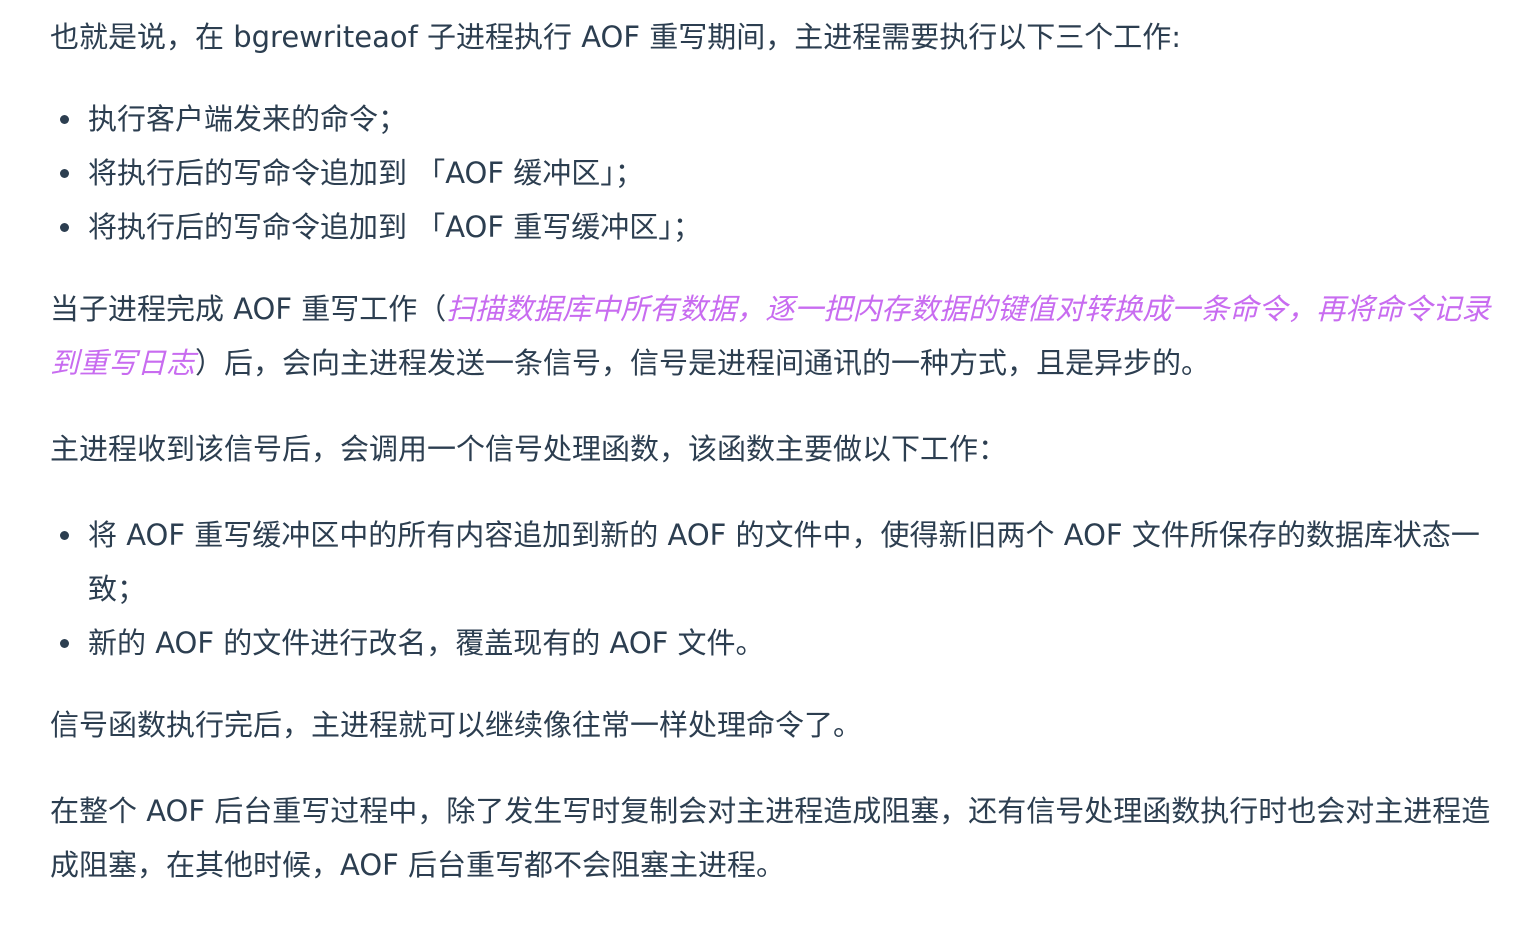 The height and width of the screenshot is (930, 1538). What do you see at coordinates (456, 725) in the screenshot?
I see `signal-done-paragraph: 信号函数执行完后，主进程就可以继续像往常一样处理命令了。` at bounding box center [456, 725].